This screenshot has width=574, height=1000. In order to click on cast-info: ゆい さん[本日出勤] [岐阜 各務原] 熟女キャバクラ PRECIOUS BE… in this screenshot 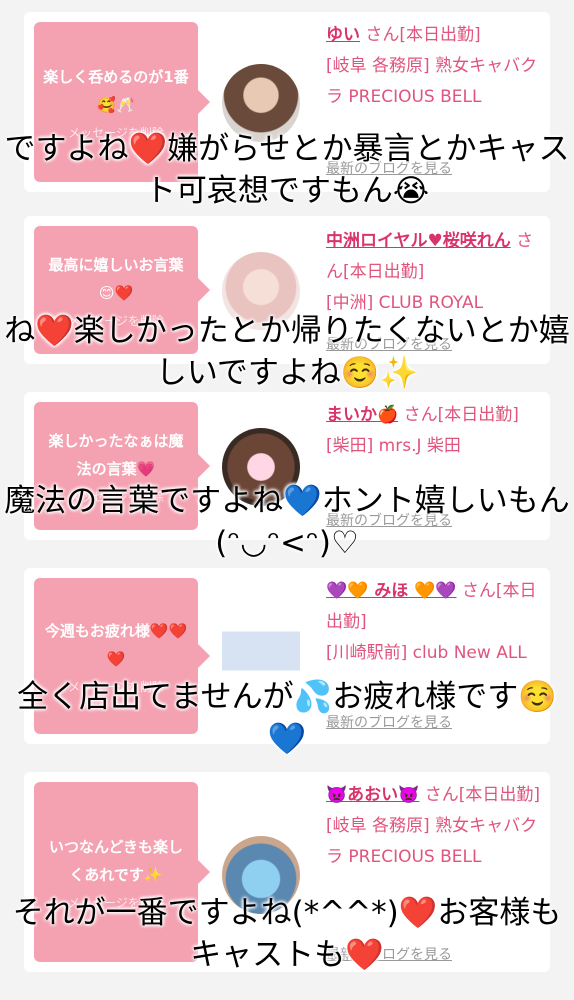, I will do `click(435, 66)`.